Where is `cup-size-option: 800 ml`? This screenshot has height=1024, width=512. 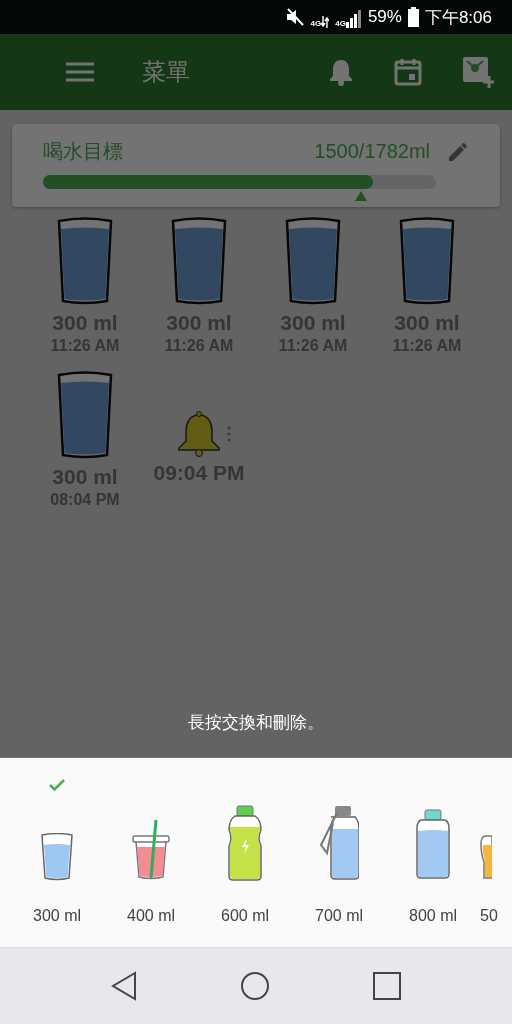
cup-size-option: 800 ml is located at coordinates (433, 841).